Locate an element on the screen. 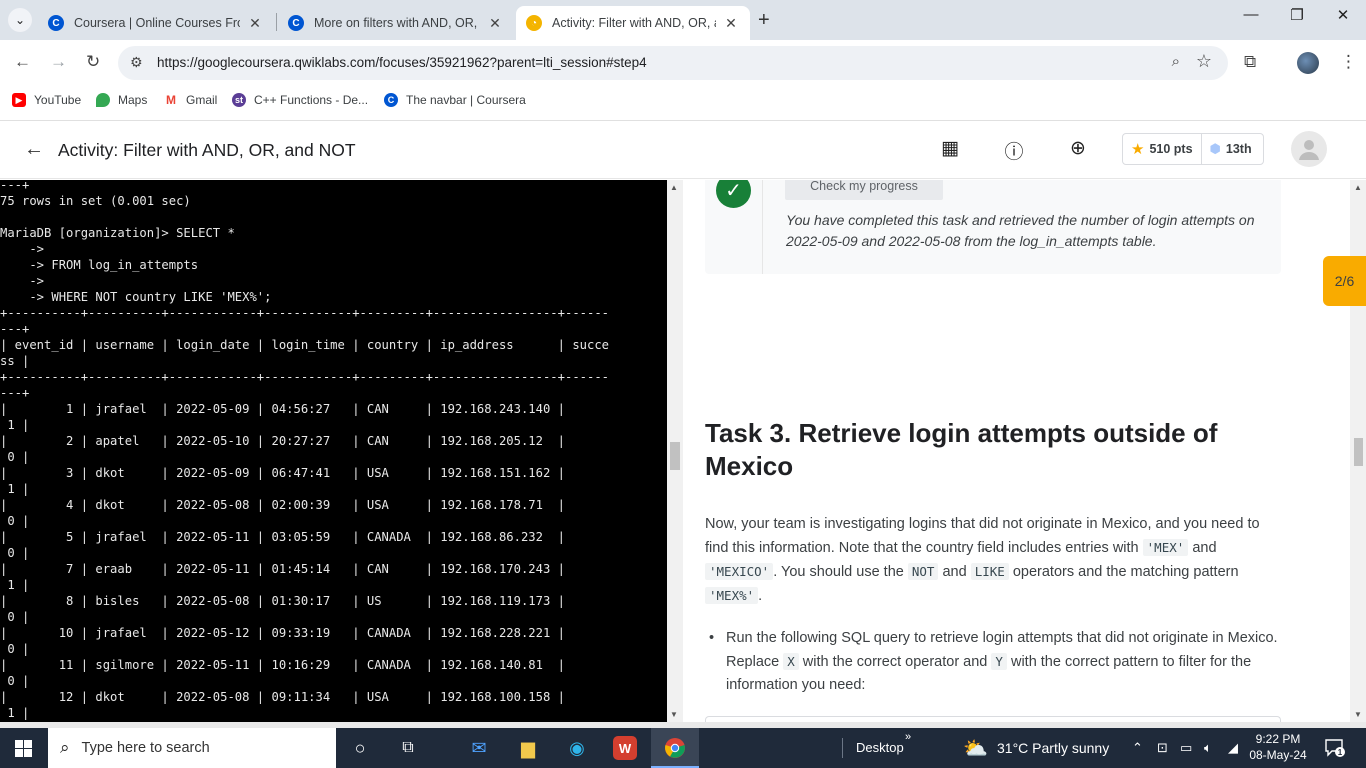 Image resolution: width=1366 pixels, height=768 pixels. system-clock: 9:22 PM 08-May-24 is located at coordinates (1278, 747).